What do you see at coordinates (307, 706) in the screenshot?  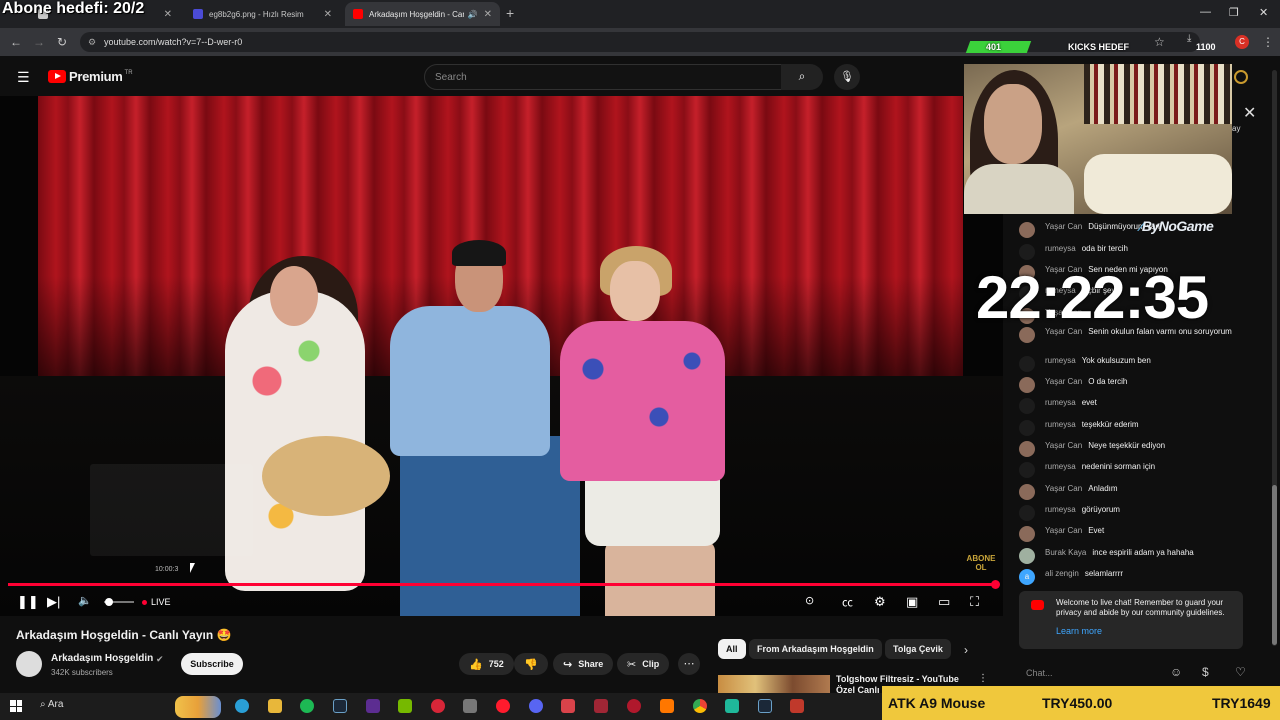 I see `spotify-icon` at bounding box center [307, 706].